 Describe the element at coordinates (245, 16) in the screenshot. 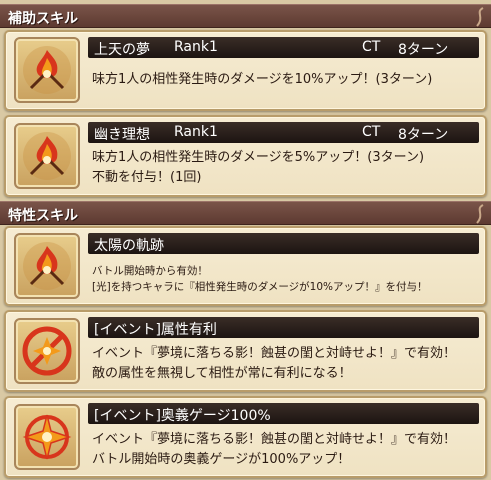

I see `support-skills-header: 補助スキル` at that location.